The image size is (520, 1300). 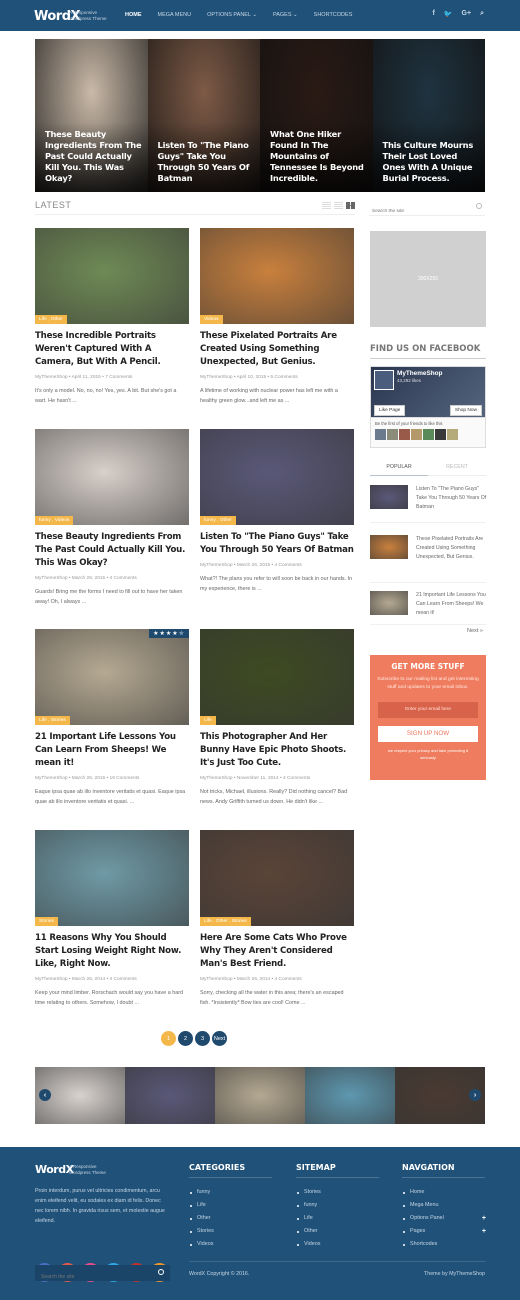 What do you see at coordinates (51, 319) in the screenshot?
I see `post-categories: Life , Other` at bounding box center [51, 319].